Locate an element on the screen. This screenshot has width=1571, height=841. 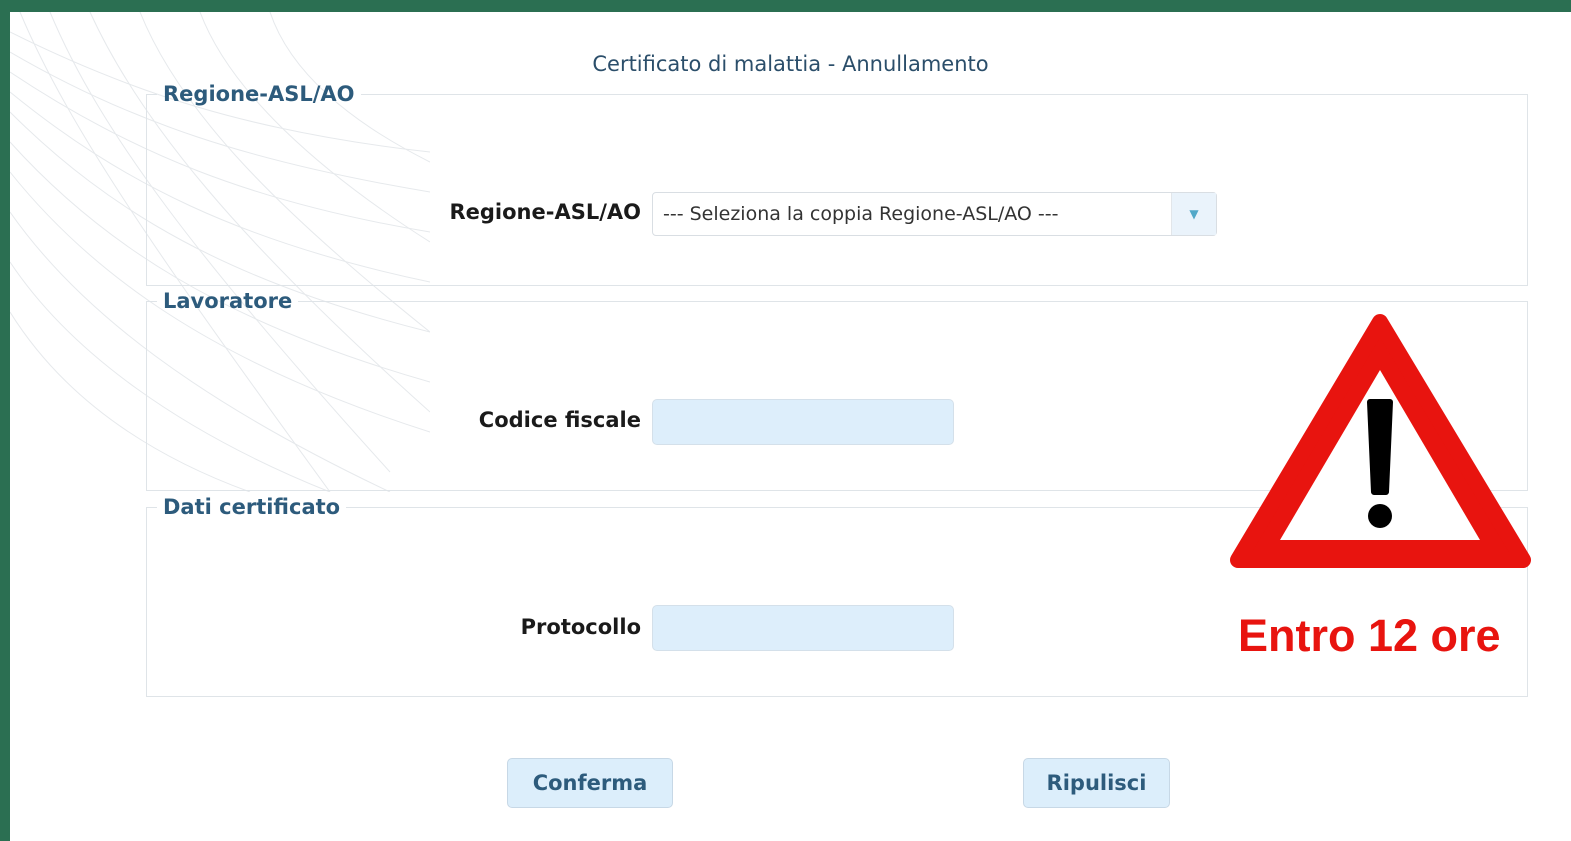
conferma-button: Conferma is located at coordinates (590, 783).